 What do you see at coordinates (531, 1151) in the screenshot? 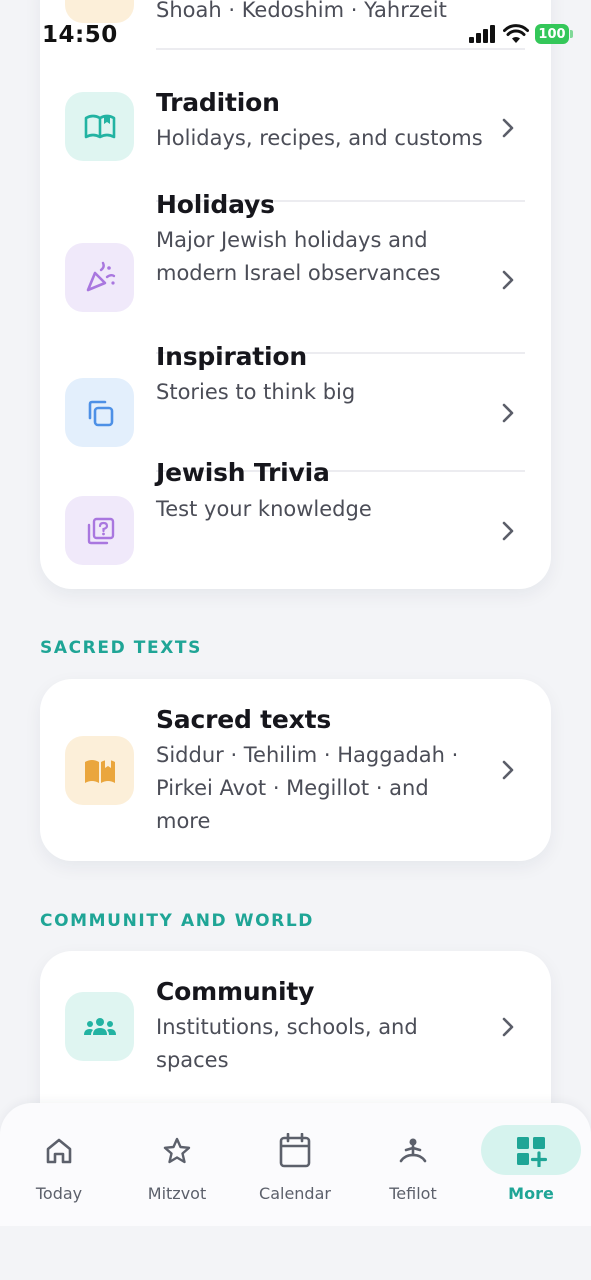
I see `grid-plus-icon` at bounding box center [531, 1151].